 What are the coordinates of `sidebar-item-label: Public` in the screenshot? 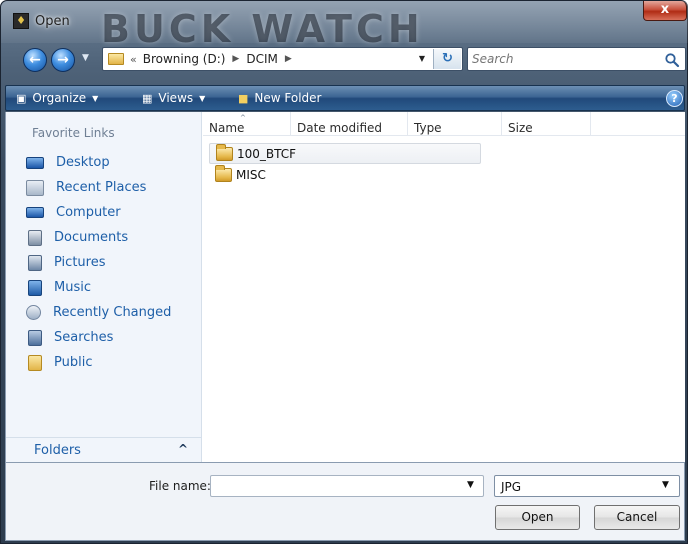 It's located at (73, 362).